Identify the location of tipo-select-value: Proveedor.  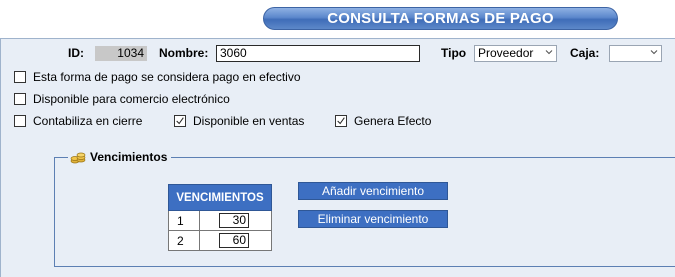
(506, 53).